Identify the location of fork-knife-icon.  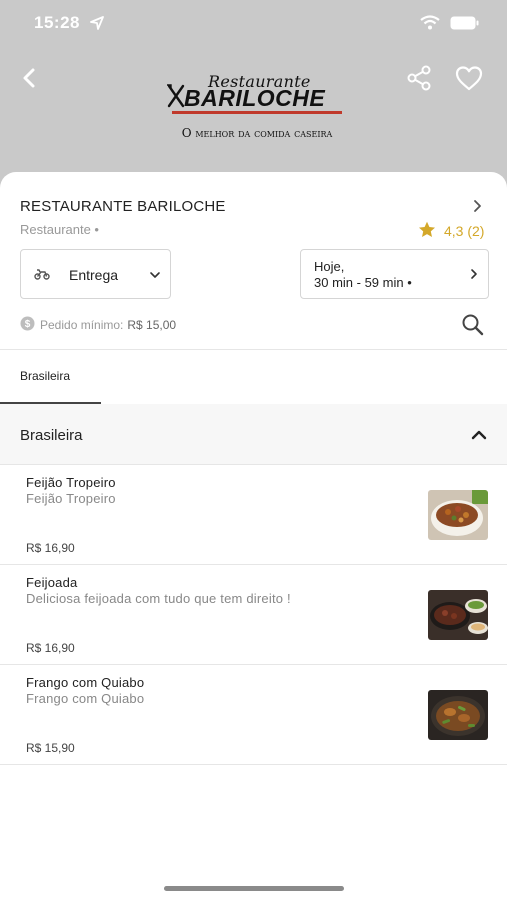
(176, 98).